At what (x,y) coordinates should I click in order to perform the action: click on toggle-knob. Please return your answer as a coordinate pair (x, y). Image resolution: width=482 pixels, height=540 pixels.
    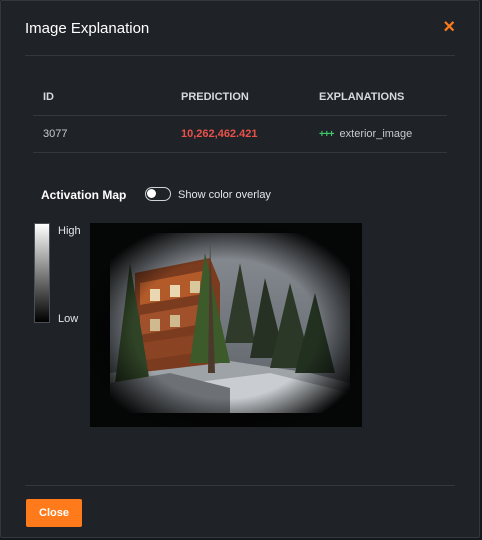
    Looking at the image, I should click on (151, 193).